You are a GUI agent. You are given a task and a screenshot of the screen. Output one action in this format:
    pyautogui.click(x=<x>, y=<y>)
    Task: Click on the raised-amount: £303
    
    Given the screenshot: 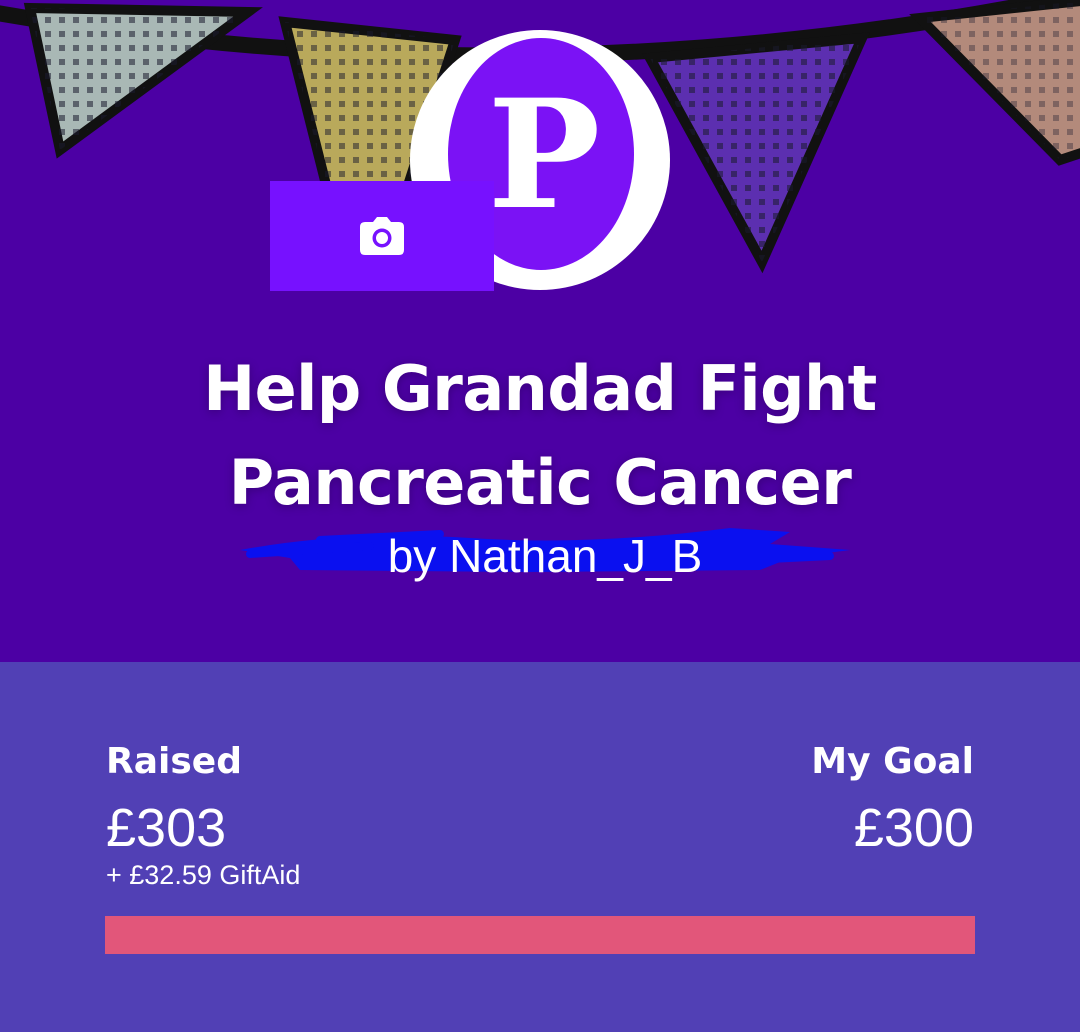 What is the action you would take?
    pyautogui.click(x=166, y=828)
    